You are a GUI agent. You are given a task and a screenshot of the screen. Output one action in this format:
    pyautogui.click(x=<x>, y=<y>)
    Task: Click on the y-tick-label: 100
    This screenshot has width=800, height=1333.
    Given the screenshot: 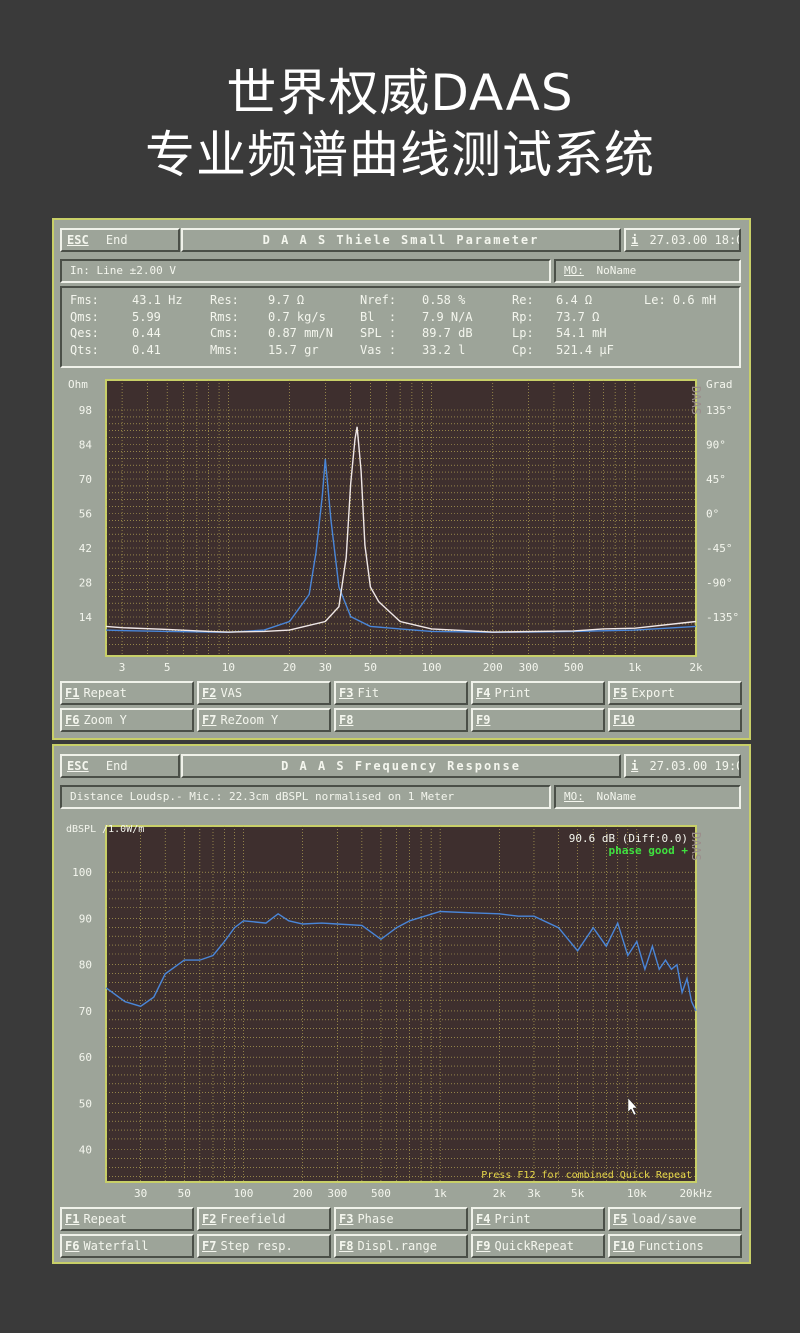 What is the action you would take?
    pyautogui.click(x=82, y=872)
    